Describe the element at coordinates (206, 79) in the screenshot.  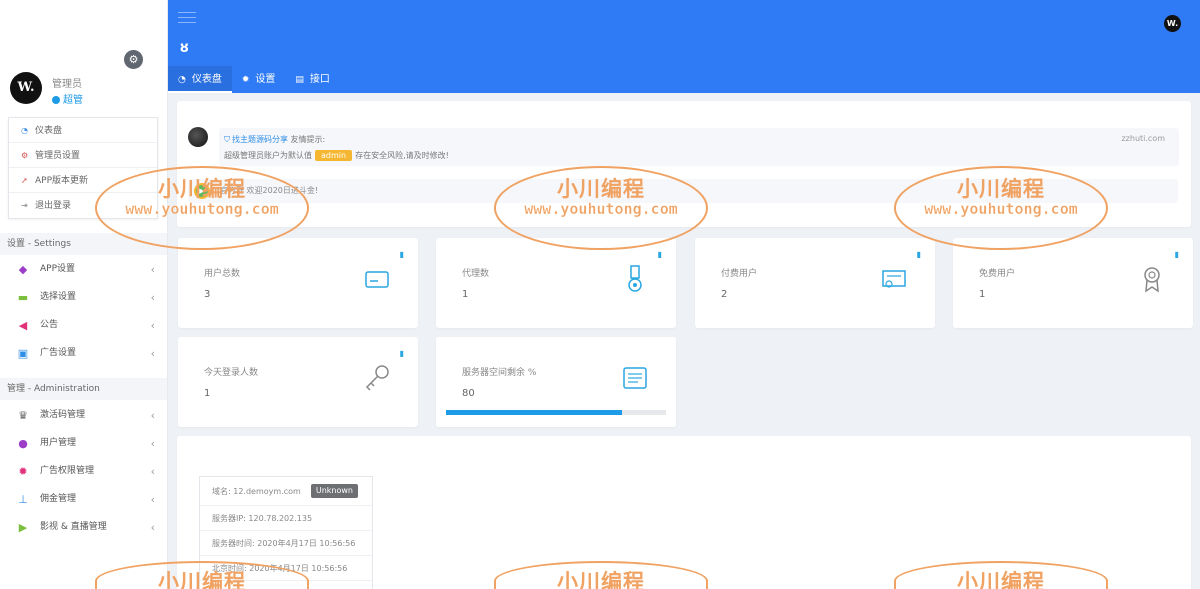
I see `tab-label: 仪表盘` at that location.